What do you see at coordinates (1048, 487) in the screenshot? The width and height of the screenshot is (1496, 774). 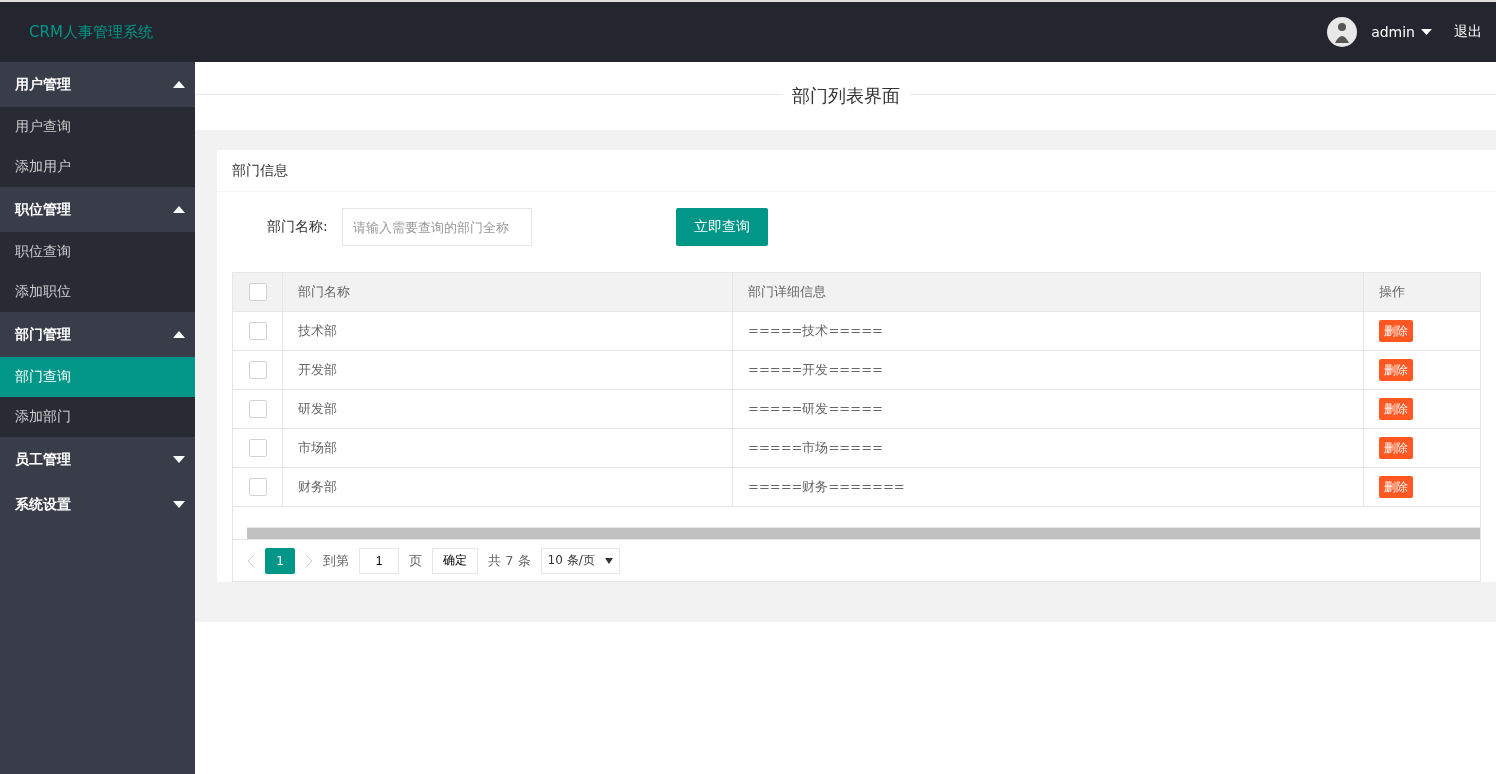 I see `table-cell: =====财务=======` at bounding box center [1048, 487].